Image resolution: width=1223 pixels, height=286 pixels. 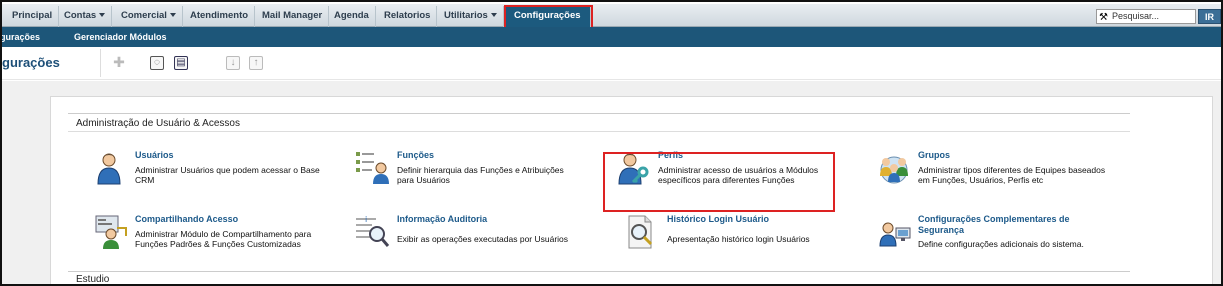 I want to click on toolbar: gurações ✚ ◌ ▤ ↓ ↑, so click(x=611, y=63).